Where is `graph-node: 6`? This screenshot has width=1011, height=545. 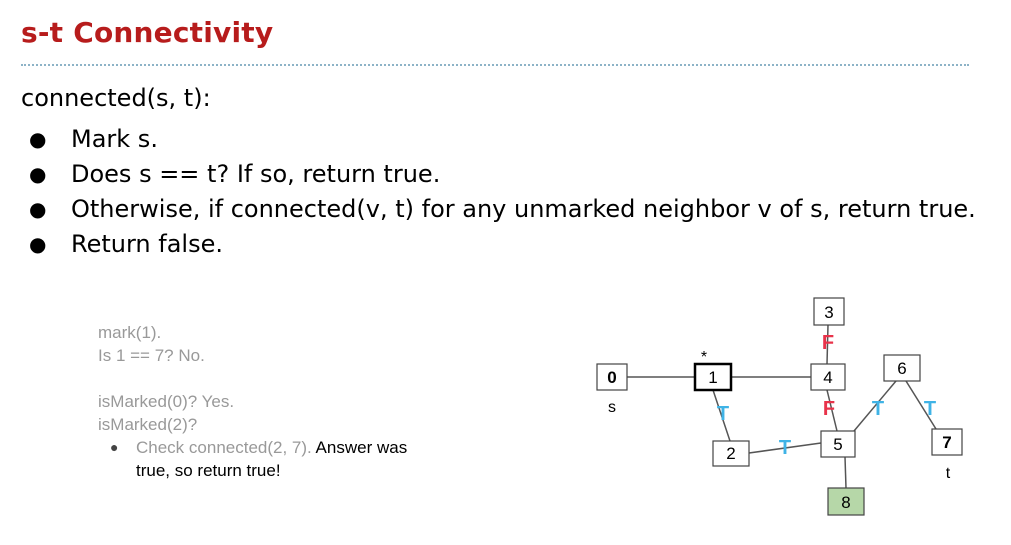 graph-node: 6 is located at coordinates (902, 368).